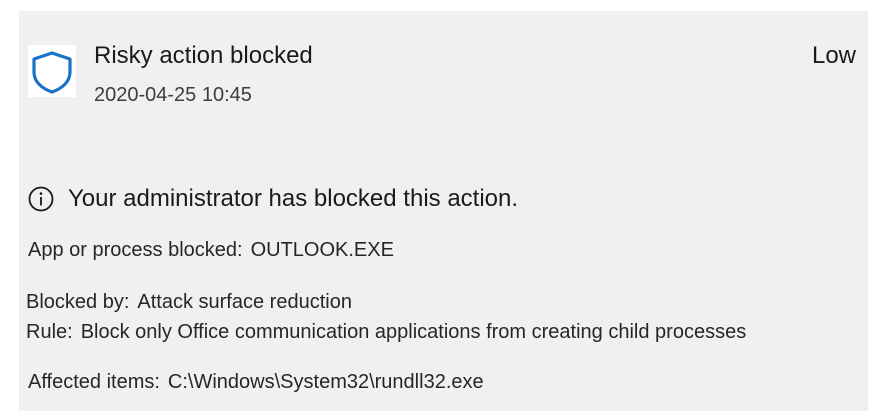 The height and width of the screenshot is (411, 887). I want to click on app-blocked-row: App or process blocked: OUTLOOK.EXE, so click(211, 250).